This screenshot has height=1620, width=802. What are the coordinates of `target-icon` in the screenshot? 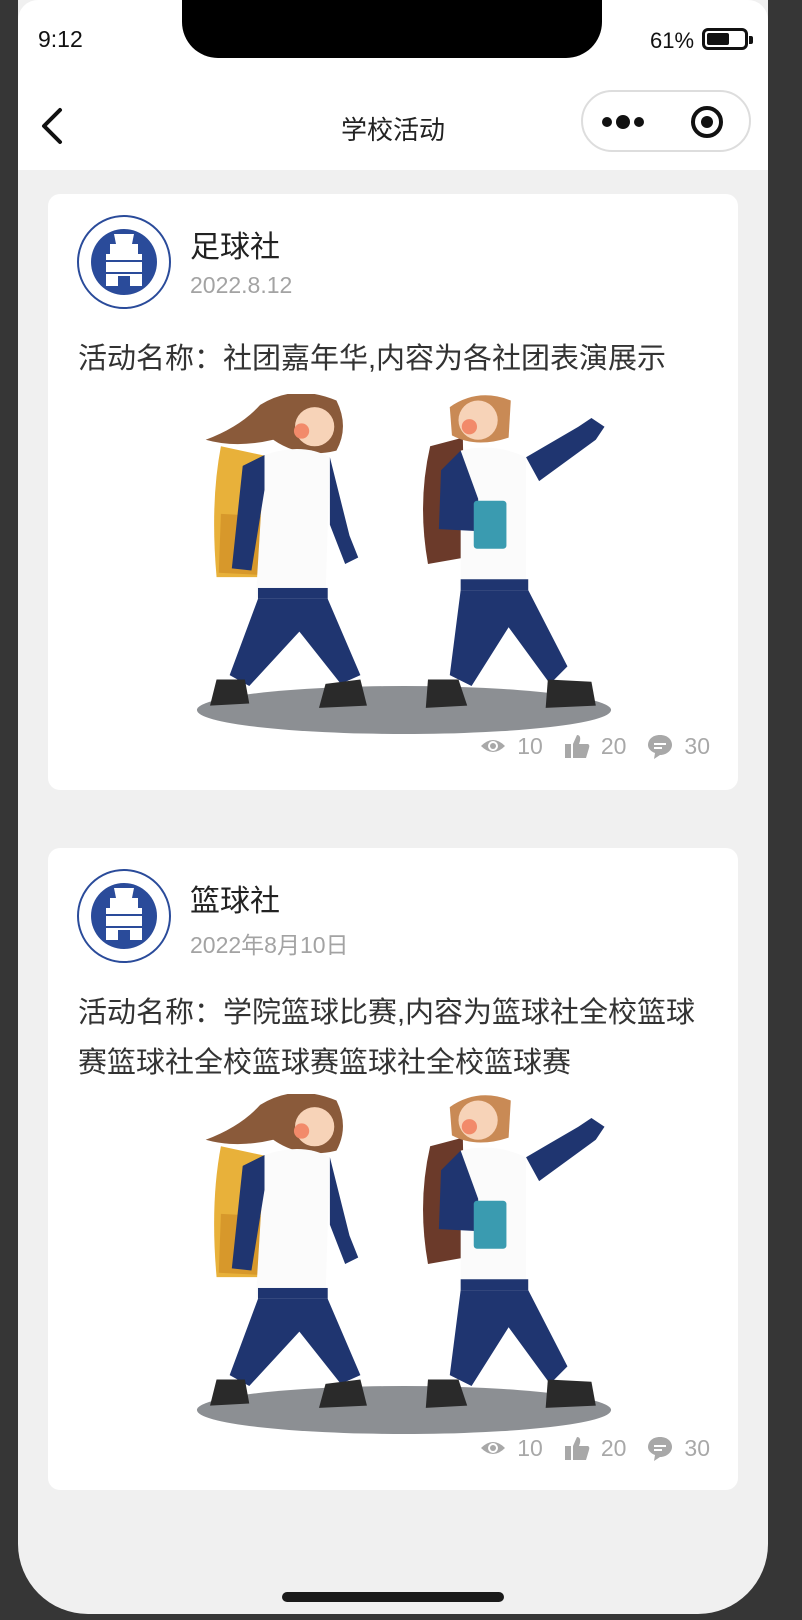 It's located at (707, 122).